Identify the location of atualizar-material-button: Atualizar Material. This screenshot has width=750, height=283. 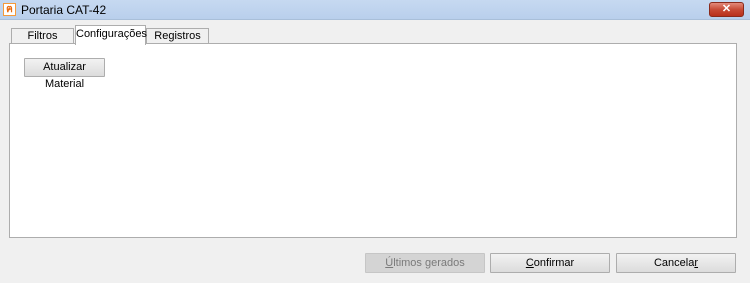
(64, 74).